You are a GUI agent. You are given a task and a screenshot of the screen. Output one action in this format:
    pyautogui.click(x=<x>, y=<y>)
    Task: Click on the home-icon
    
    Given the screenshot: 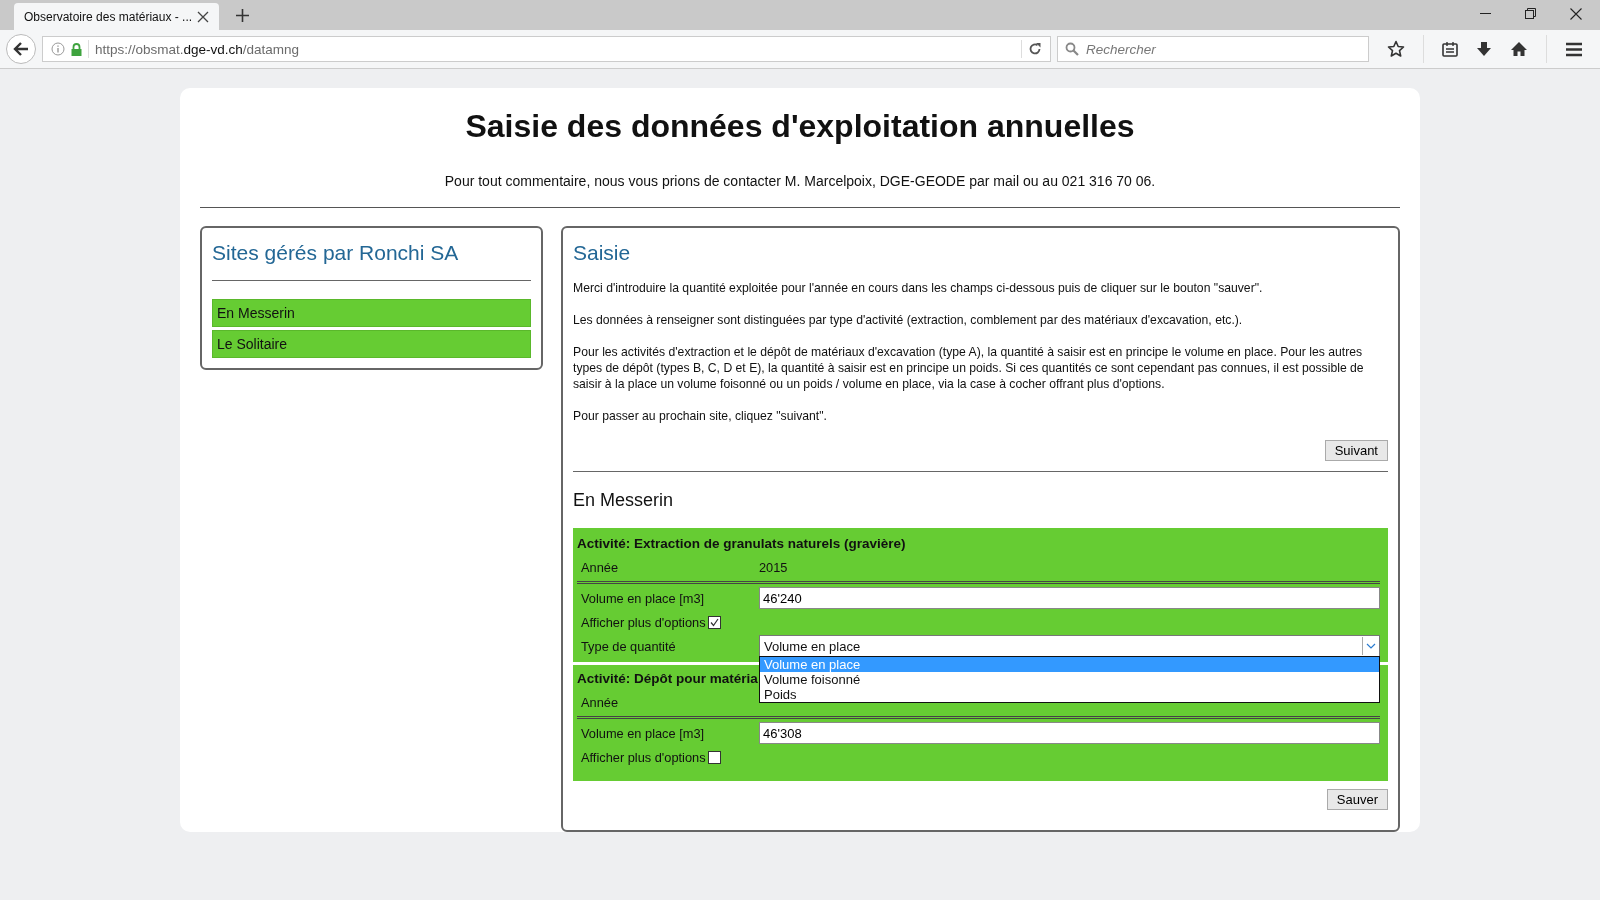 What is the action you would take?
    pyautogui.click(x=1519, y=49)
    